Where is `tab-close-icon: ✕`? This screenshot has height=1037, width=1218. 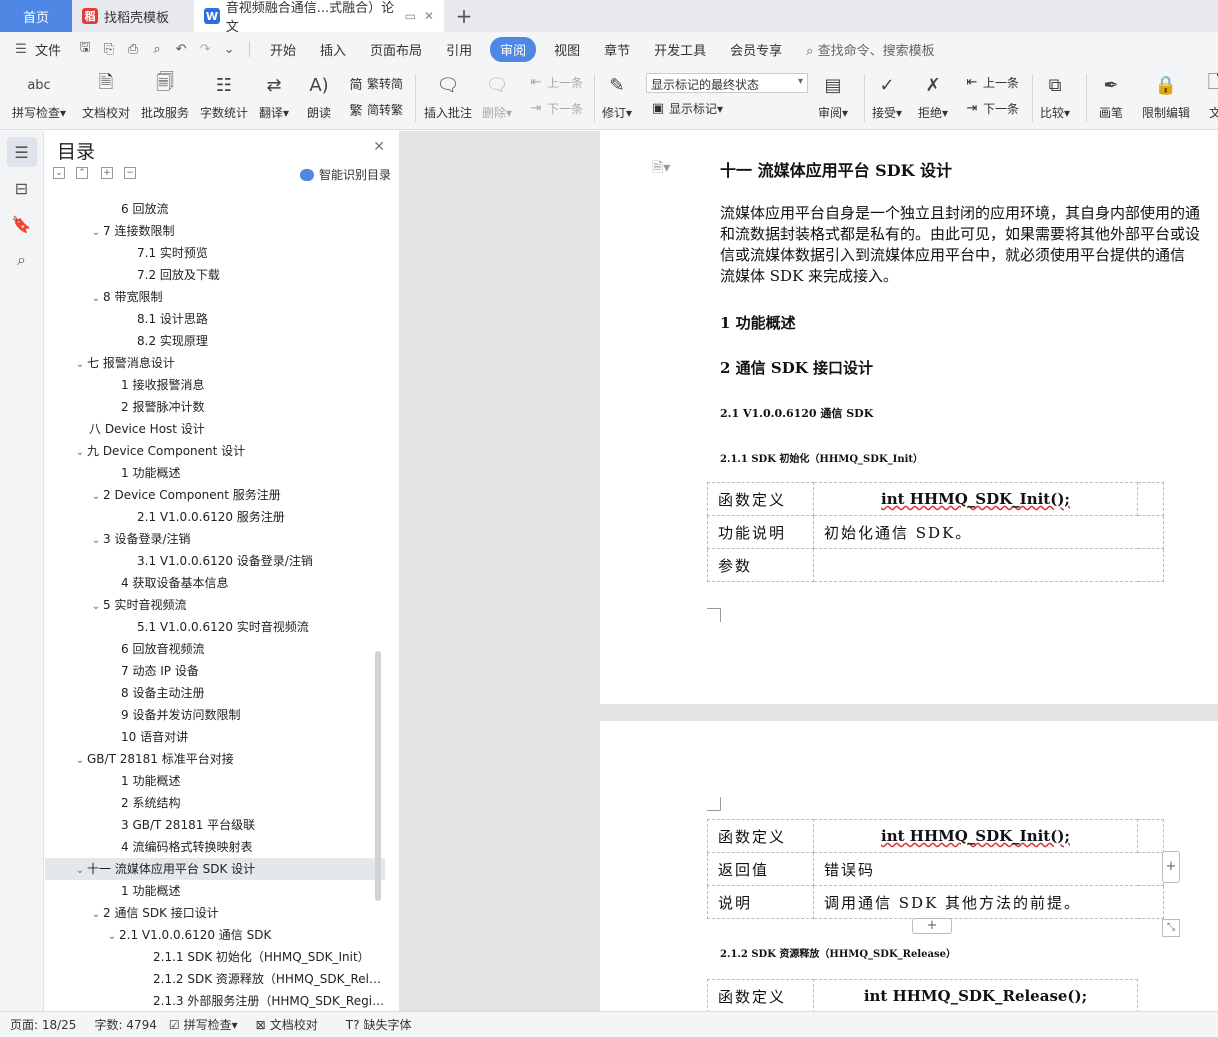 tab-close-icon: ✕ is located at coordinates (429, 16).